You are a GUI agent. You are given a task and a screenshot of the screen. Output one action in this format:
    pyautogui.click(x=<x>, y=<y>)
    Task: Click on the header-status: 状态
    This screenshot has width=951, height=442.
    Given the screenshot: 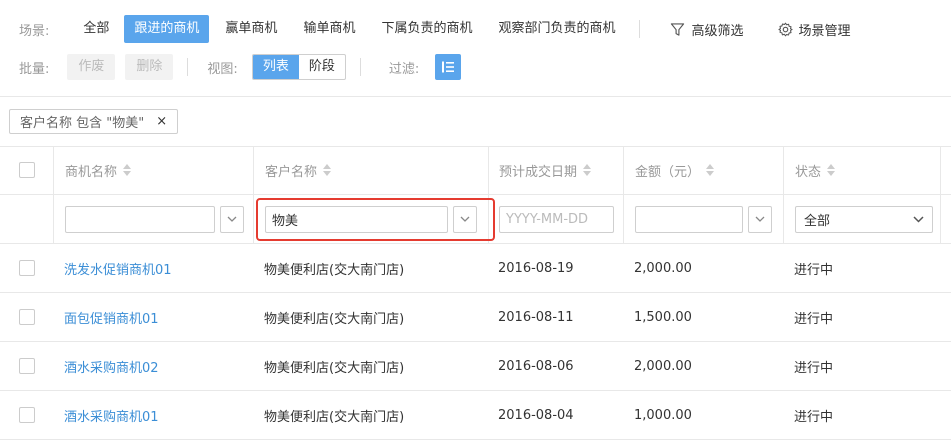 What is the action you would take?
    pyautogui.click(x=862, y=170)
    